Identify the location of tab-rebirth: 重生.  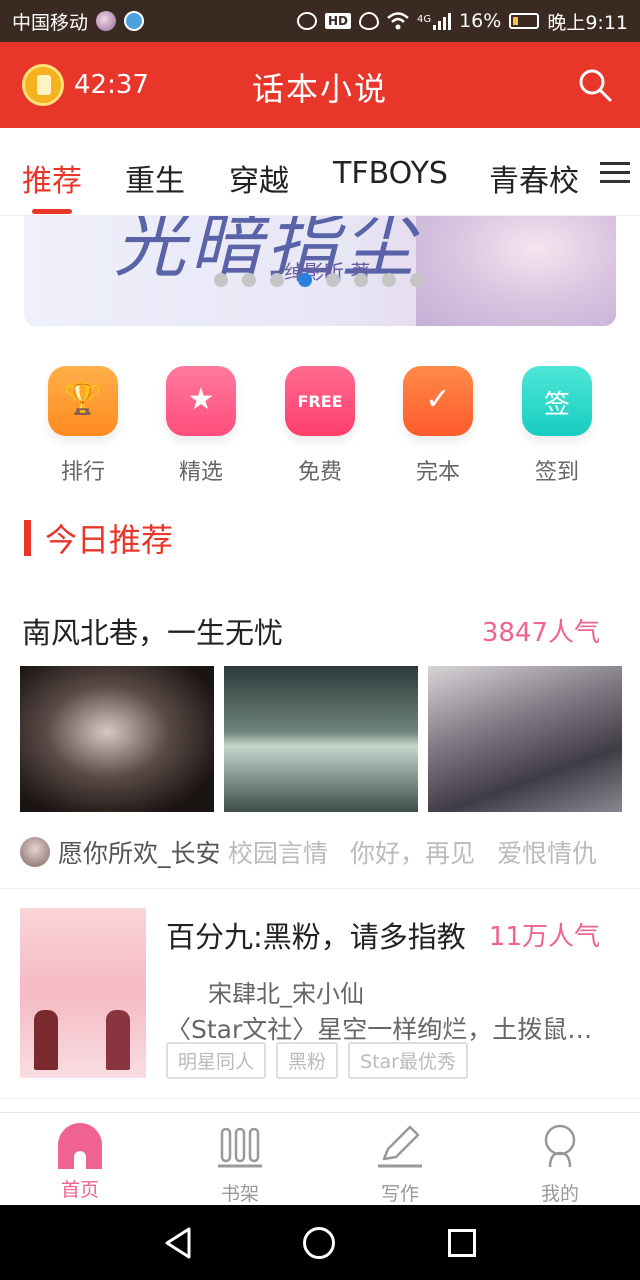
(155, 178).